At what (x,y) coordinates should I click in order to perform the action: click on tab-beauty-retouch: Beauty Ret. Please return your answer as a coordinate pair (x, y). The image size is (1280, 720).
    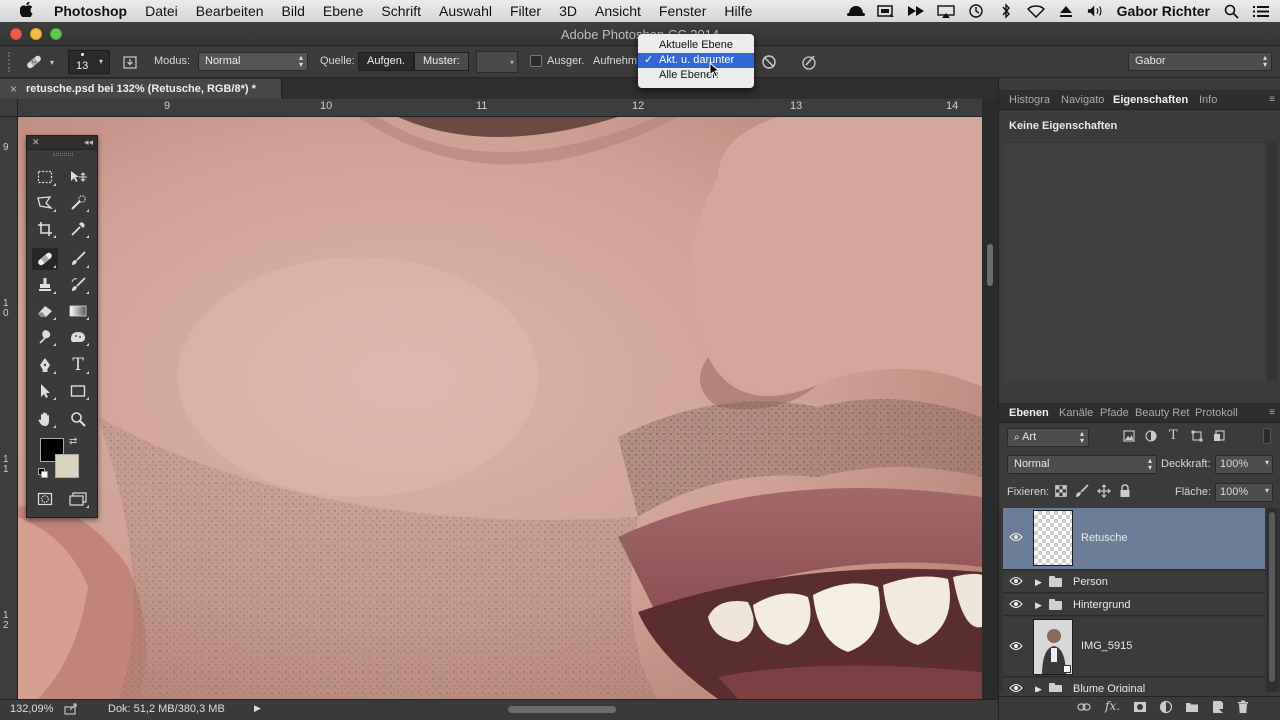
    Looking at the image, I should click on (1162, 413).